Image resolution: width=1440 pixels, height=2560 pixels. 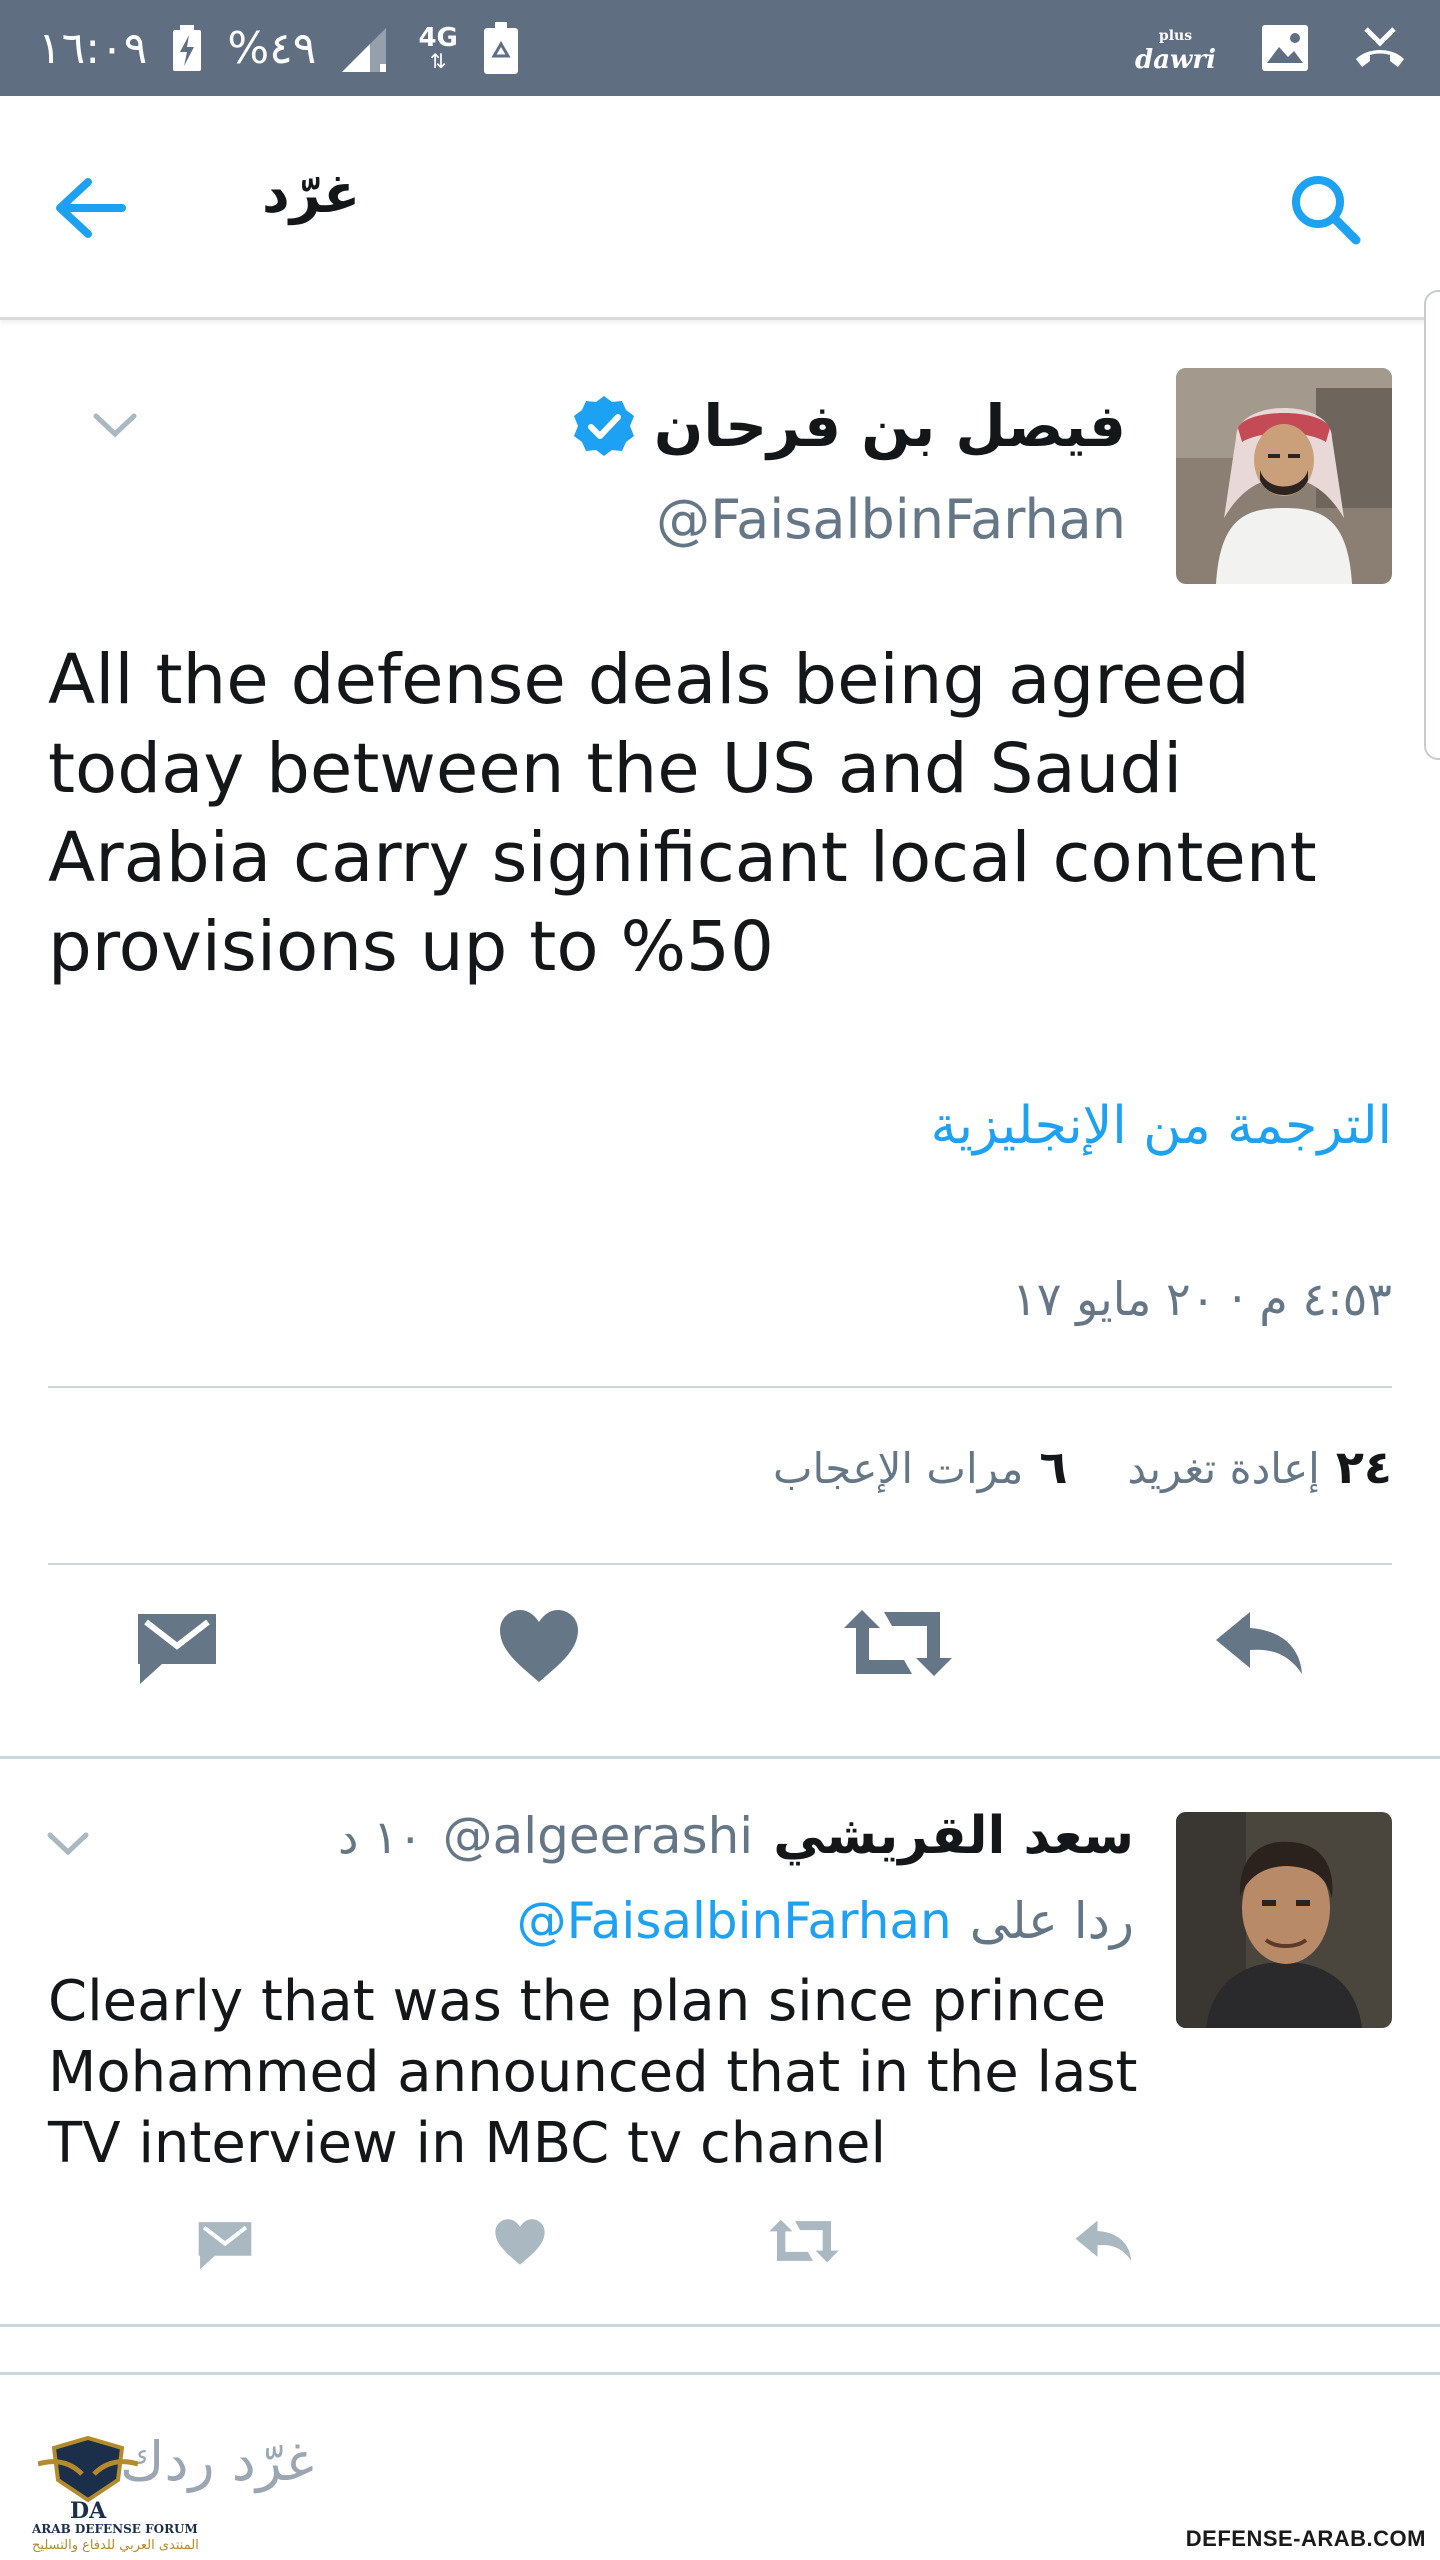 I want to click on author-name-row: فيصل بن فرحان, so click(x=849, y=426).